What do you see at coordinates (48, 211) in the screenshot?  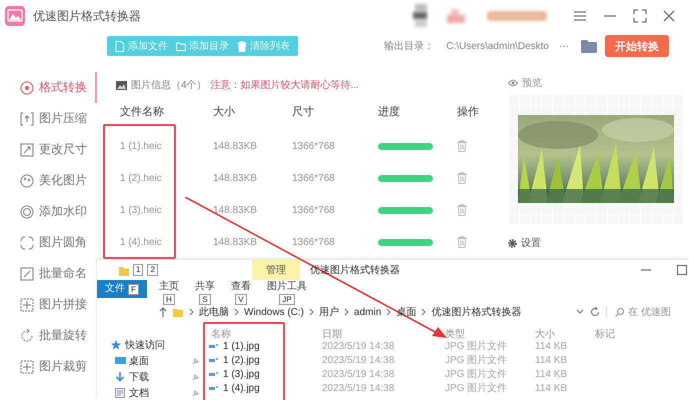 I see `sidebar-item: 添加水印` at bounding box center [48, 211].